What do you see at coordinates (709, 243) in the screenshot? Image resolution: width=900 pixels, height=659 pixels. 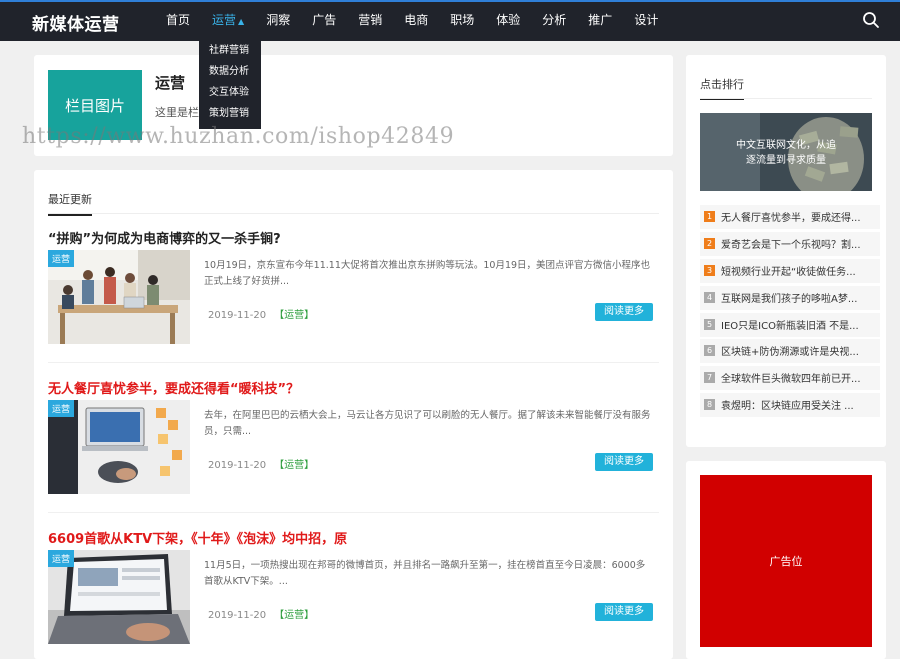 I see `rank-number: 2` at bounding box center [709, 243].